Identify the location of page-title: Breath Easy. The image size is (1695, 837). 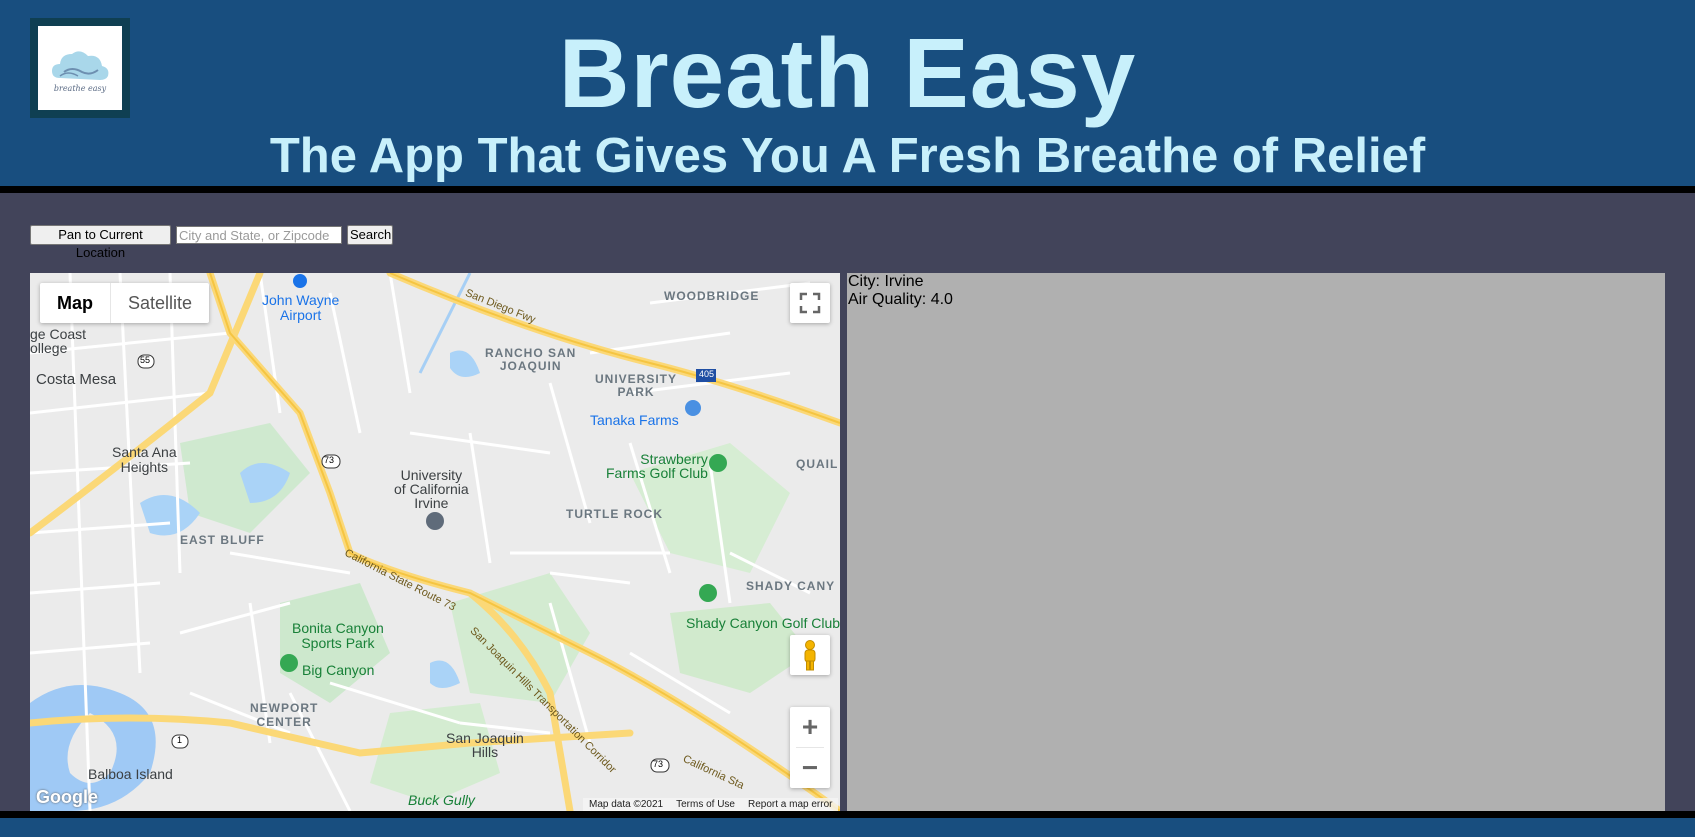
(847, 73).